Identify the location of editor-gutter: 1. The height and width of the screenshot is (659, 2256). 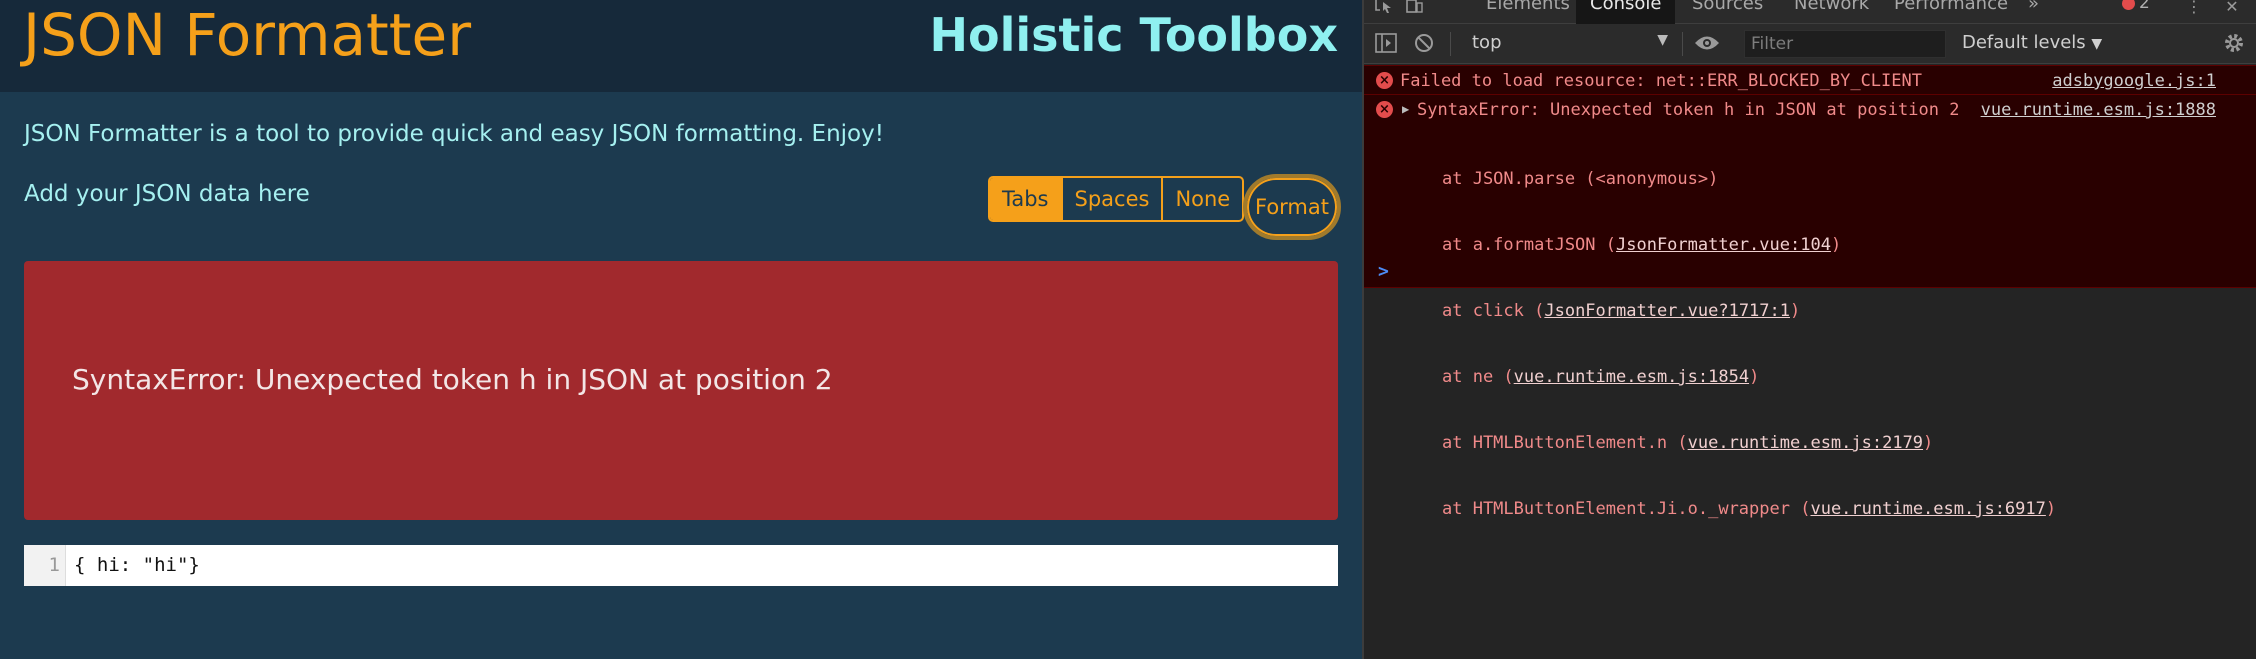
(45, 565).